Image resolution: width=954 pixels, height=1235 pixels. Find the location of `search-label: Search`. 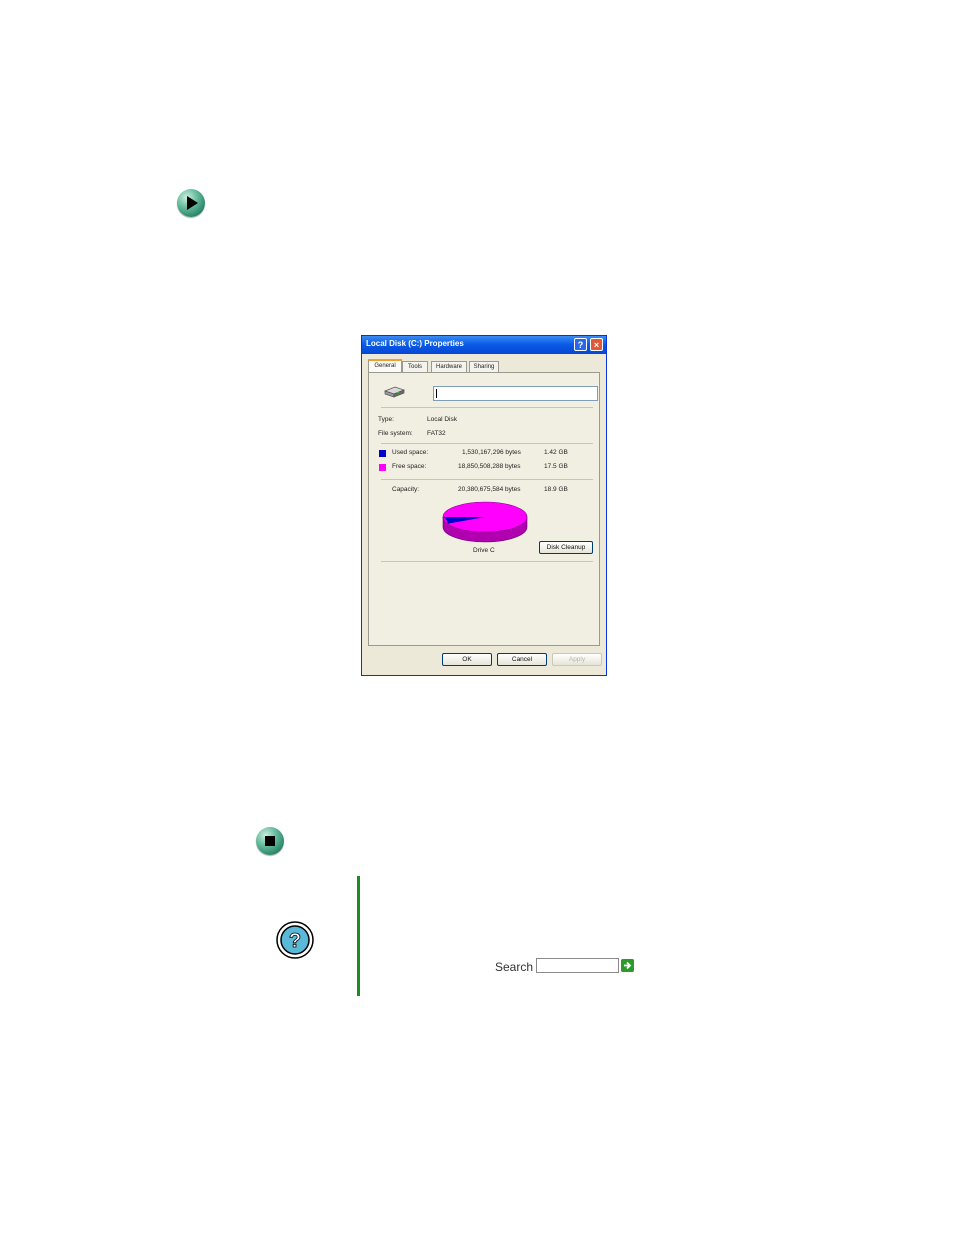

search-label: Search is located at coordinates (514, 967).